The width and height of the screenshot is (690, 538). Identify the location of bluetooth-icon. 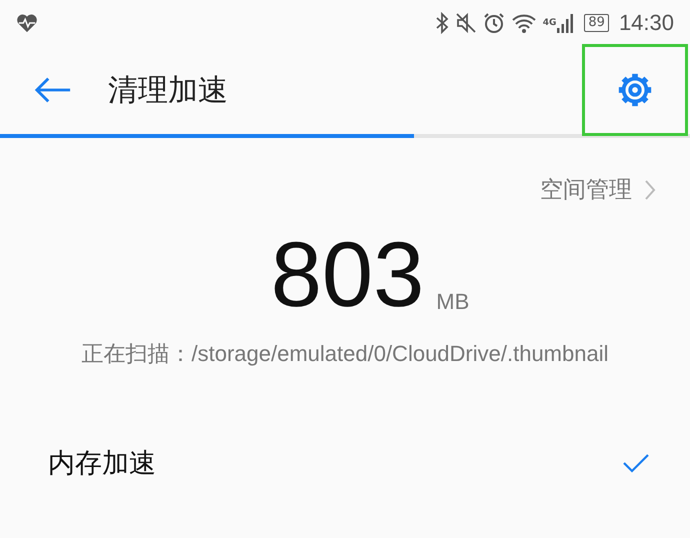
(441, 23).